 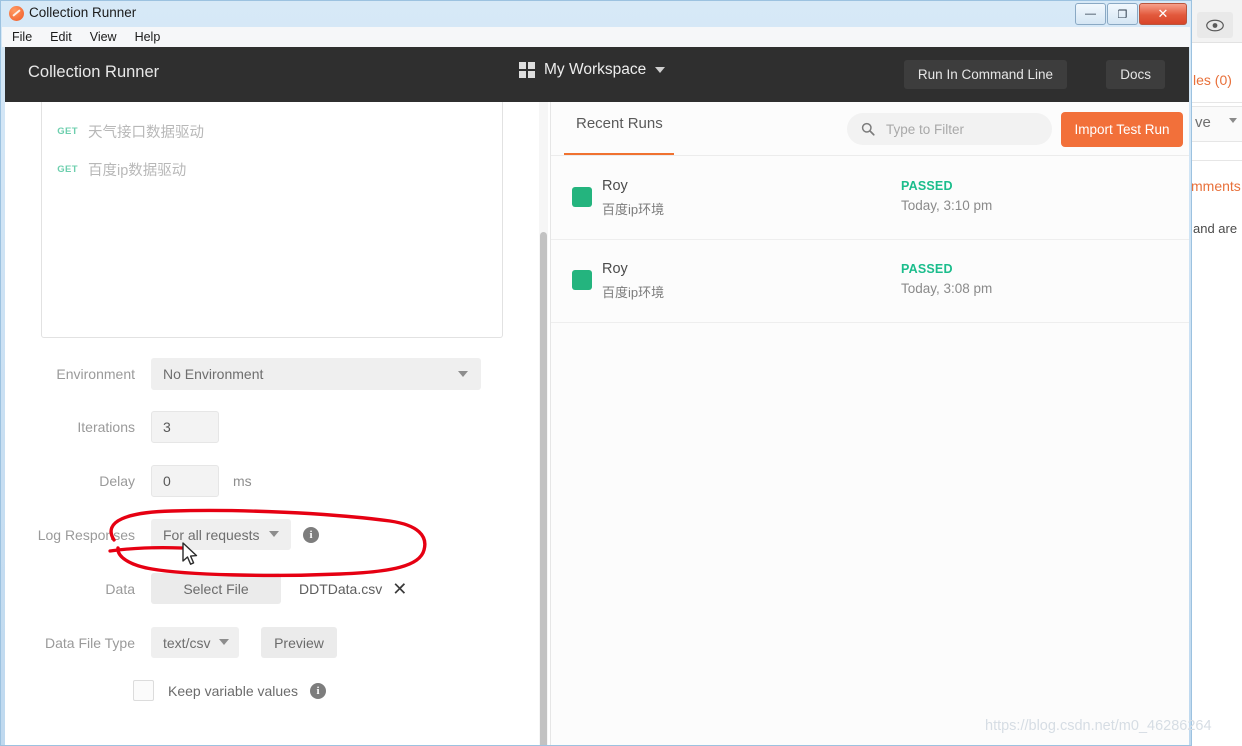 What do you see at coordinates (596, 37) in the screenshot?
I see `os-menubar: File Edit View Help` at bounding box center [596, 37].